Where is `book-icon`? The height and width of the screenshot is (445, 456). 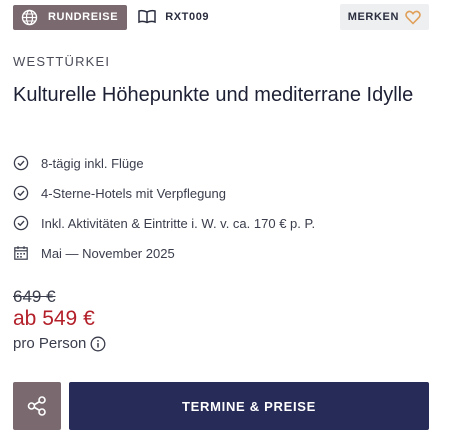 book-icon is located at coordinates (147, 17).